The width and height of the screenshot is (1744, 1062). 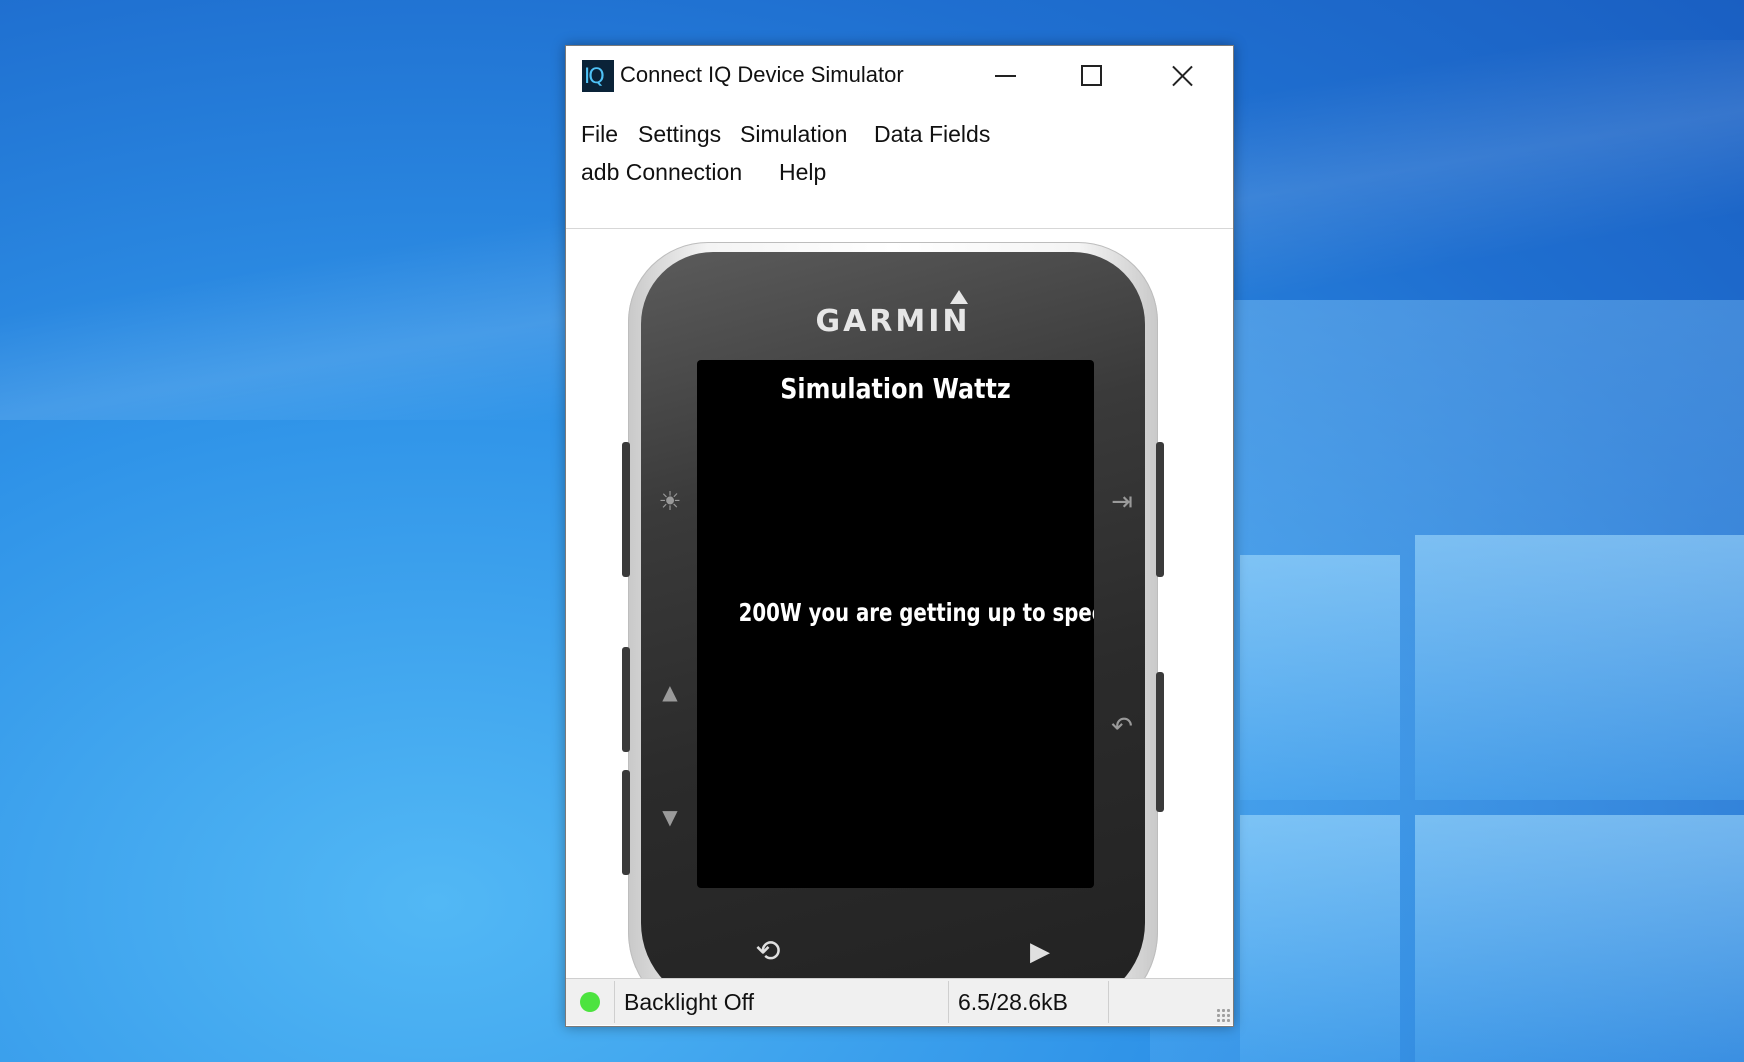 I want to click on menu-adb-connection: adb Connection, so click(x=661, y=172).